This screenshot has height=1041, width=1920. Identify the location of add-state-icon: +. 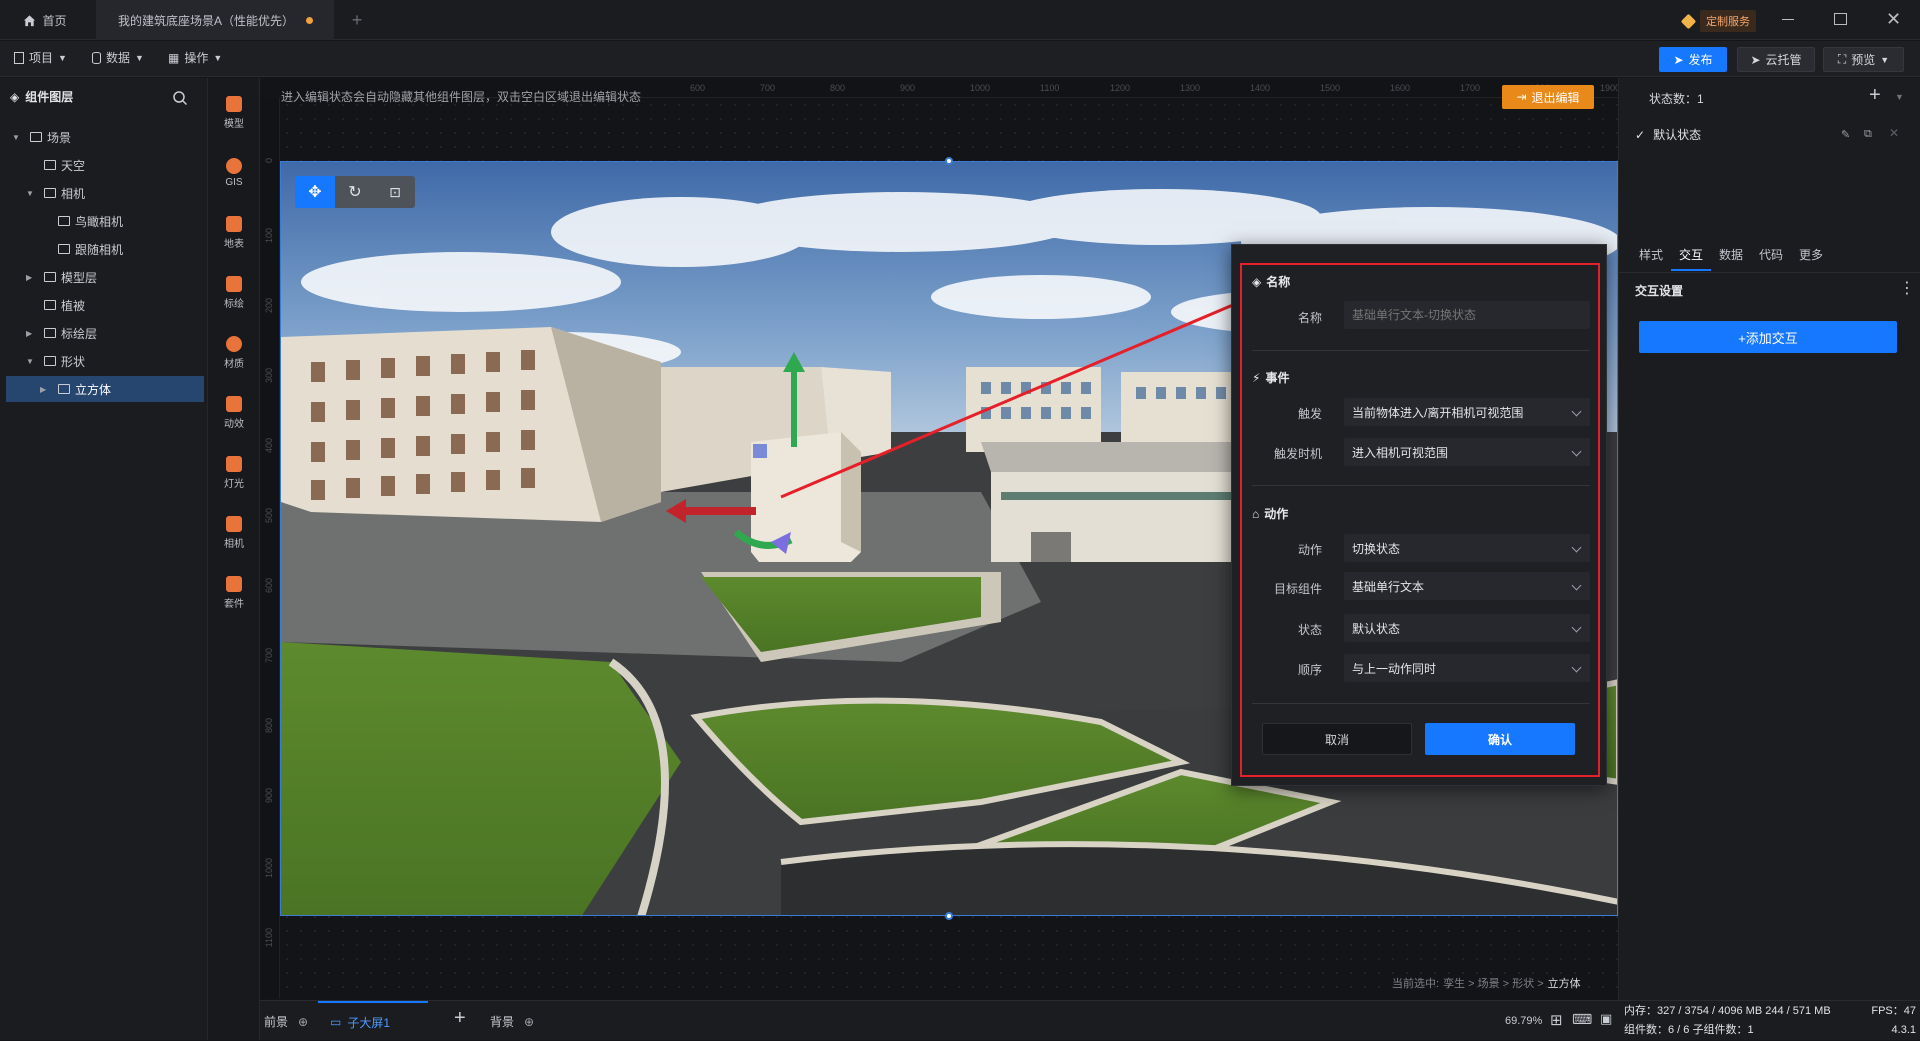
(1875, 95).